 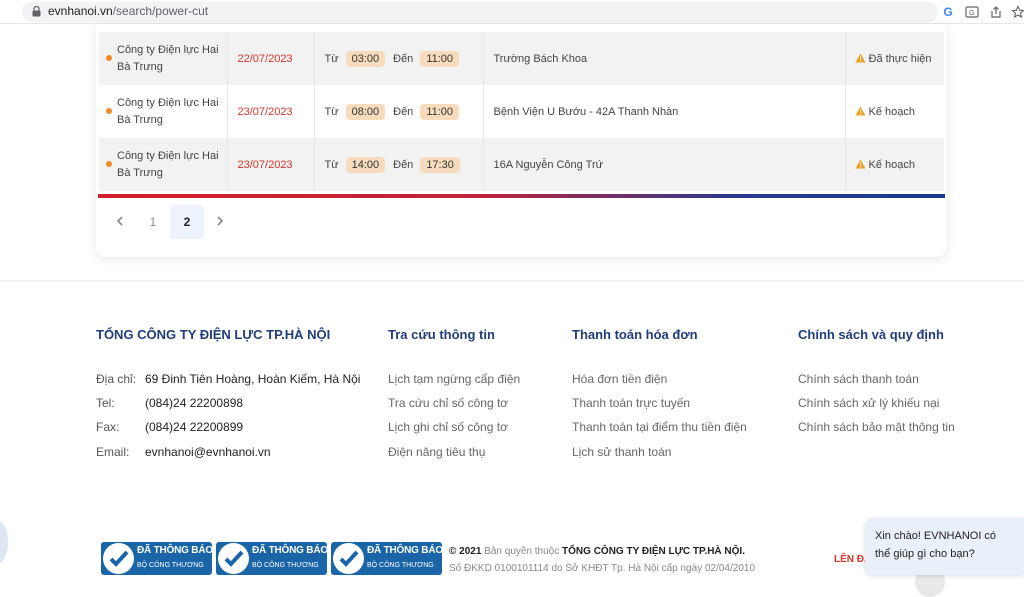 What do you see at coordinates (187, 222) in the screenshot?
I see `page-2-button: 2` at bounding box center [187, 222].